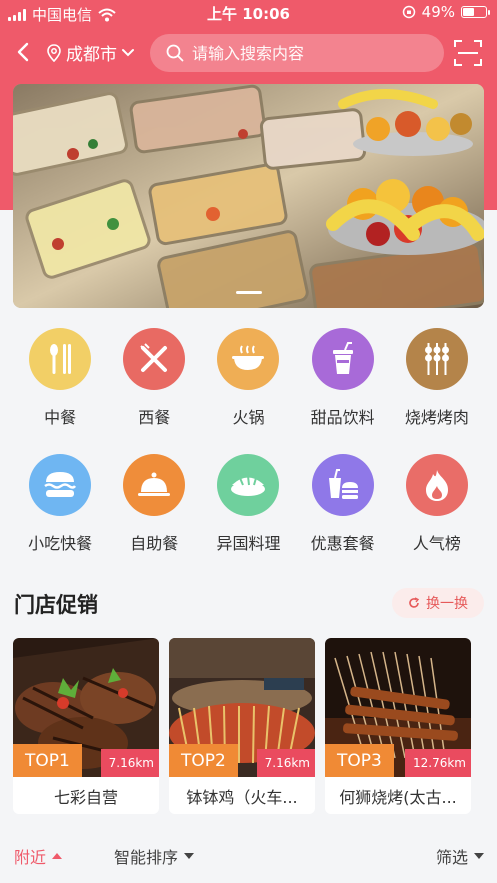  I want to click on filter-sort-label: 智能排序, so click(146, 857).